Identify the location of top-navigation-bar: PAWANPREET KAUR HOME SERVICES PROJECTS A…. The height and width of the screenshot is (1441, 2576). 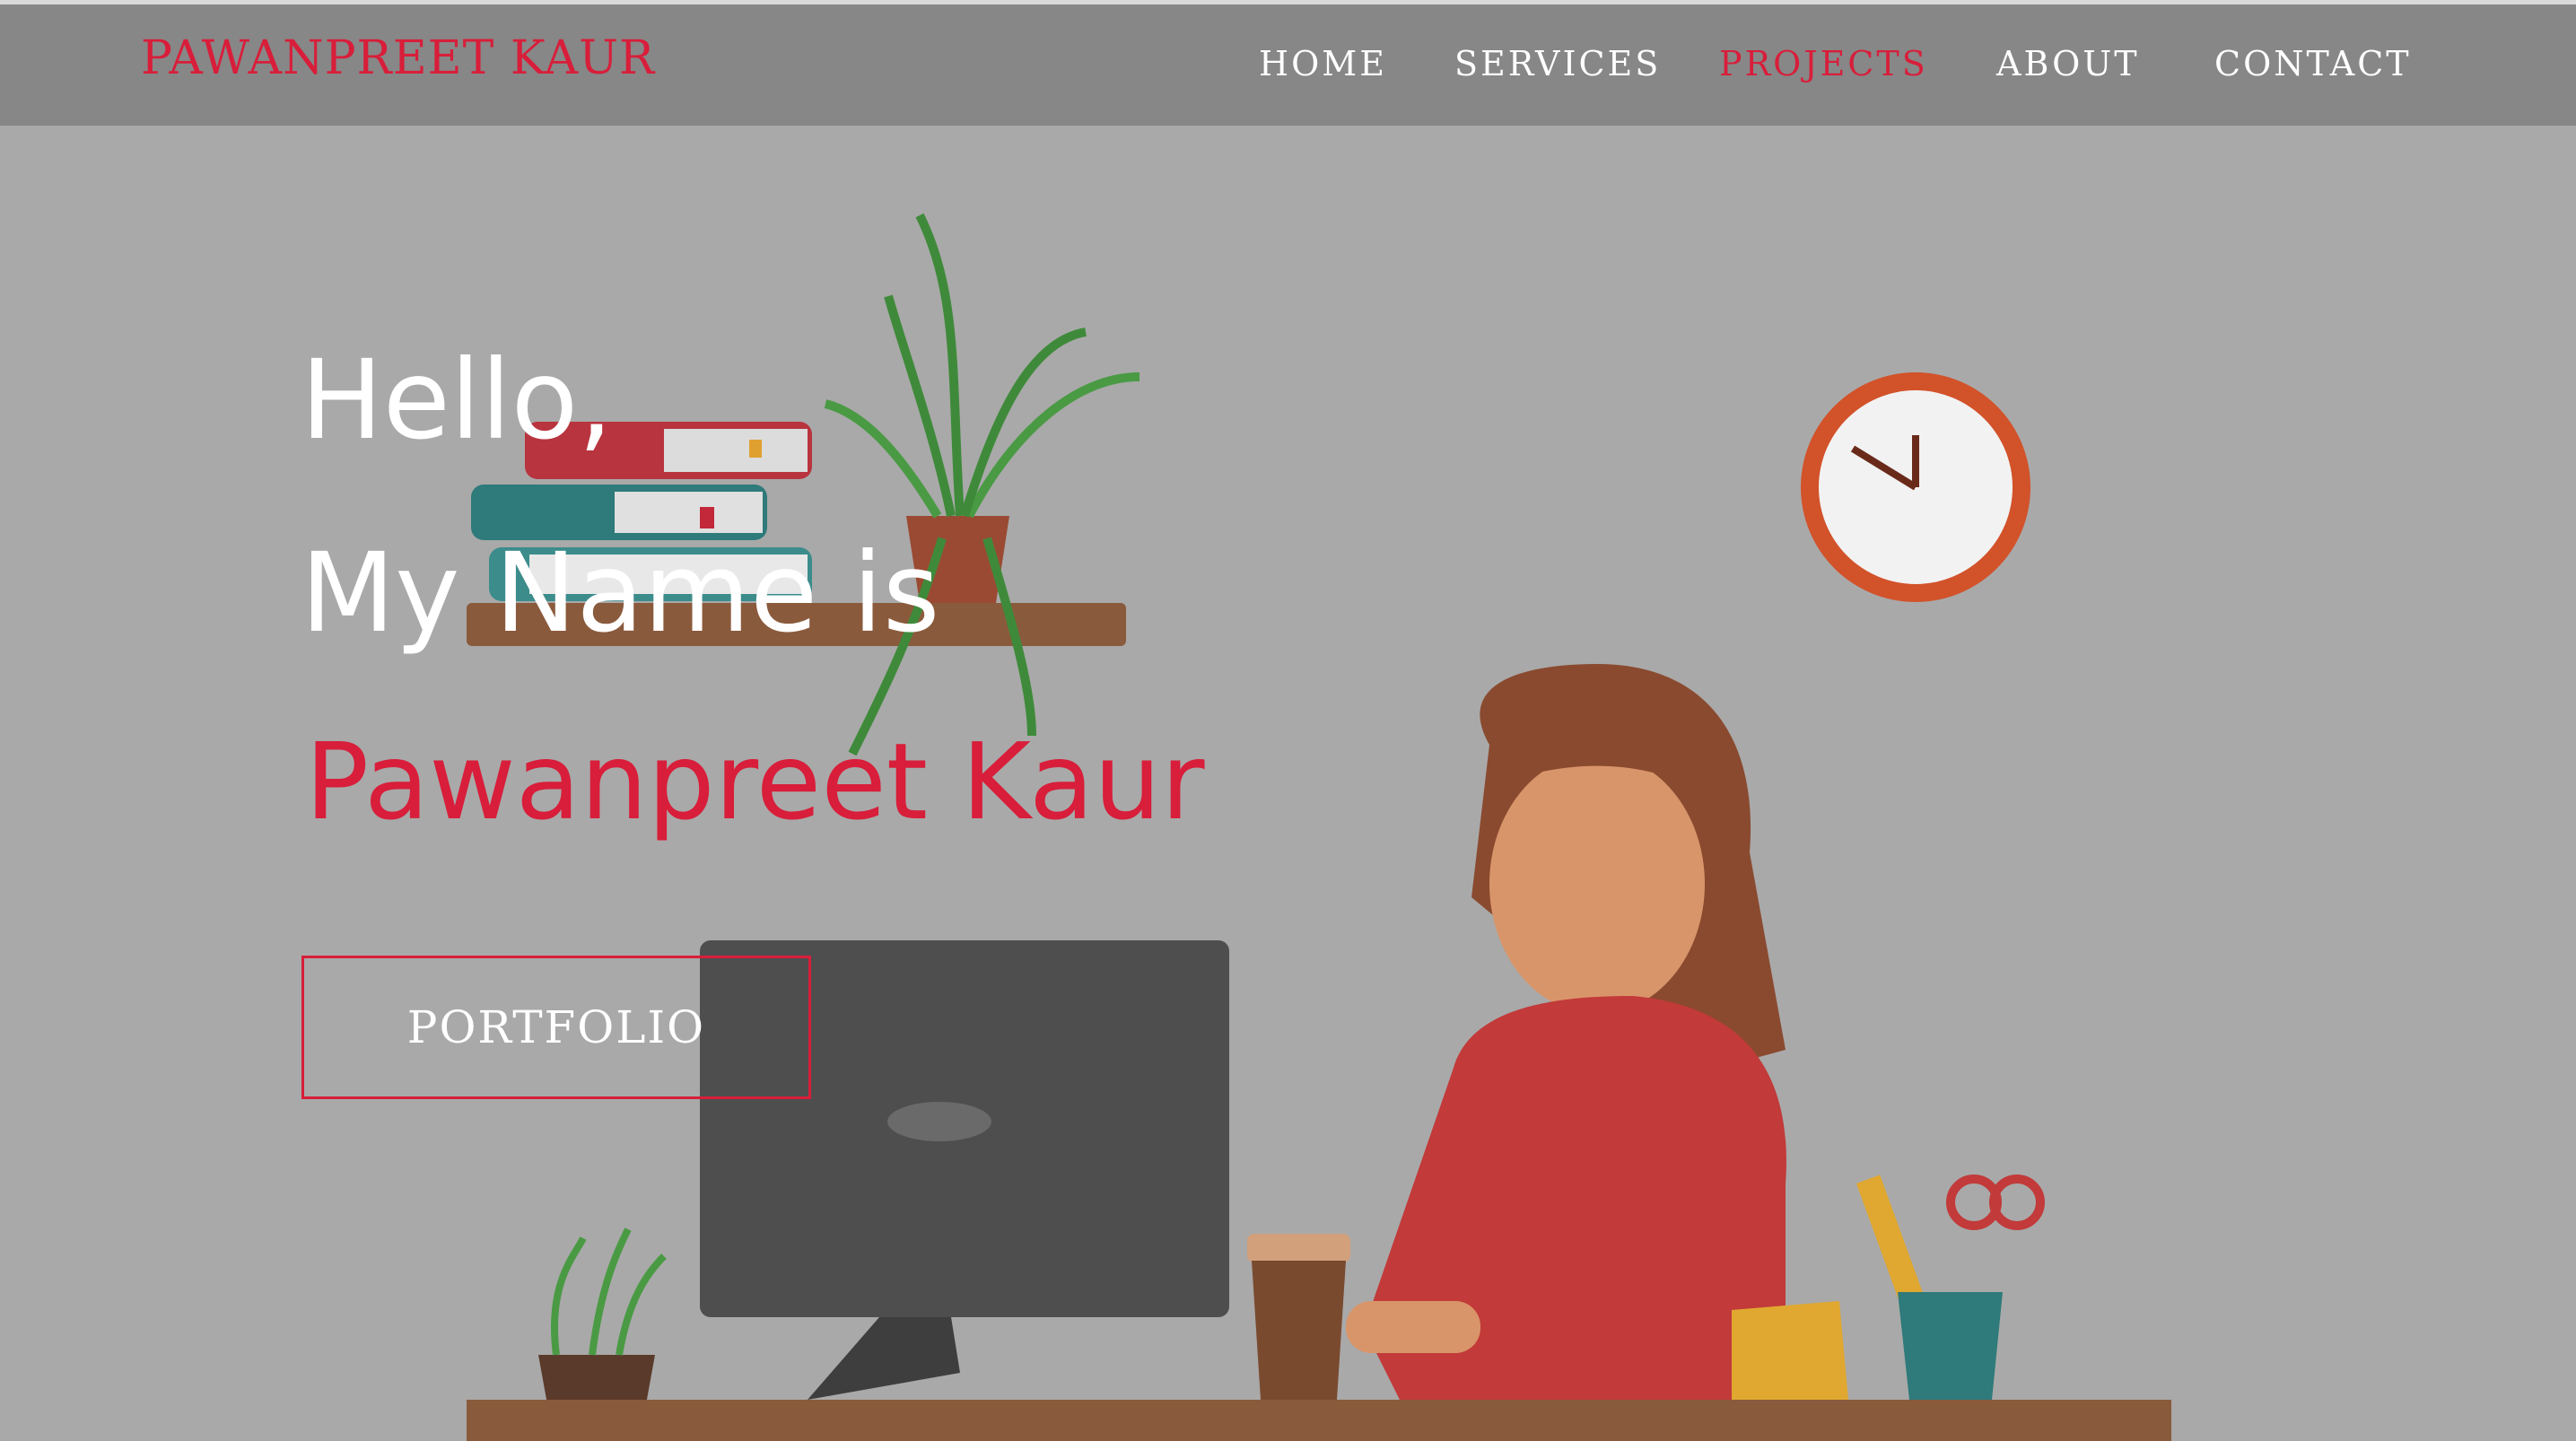
(1288, 65).